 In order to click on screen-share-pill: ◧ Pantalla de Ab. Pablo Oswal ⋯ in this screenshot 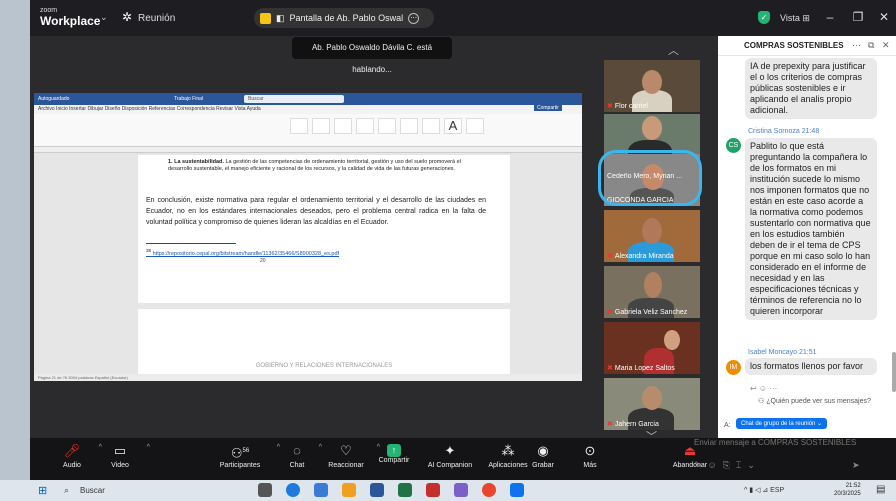, I will do `click(344, 18)`.